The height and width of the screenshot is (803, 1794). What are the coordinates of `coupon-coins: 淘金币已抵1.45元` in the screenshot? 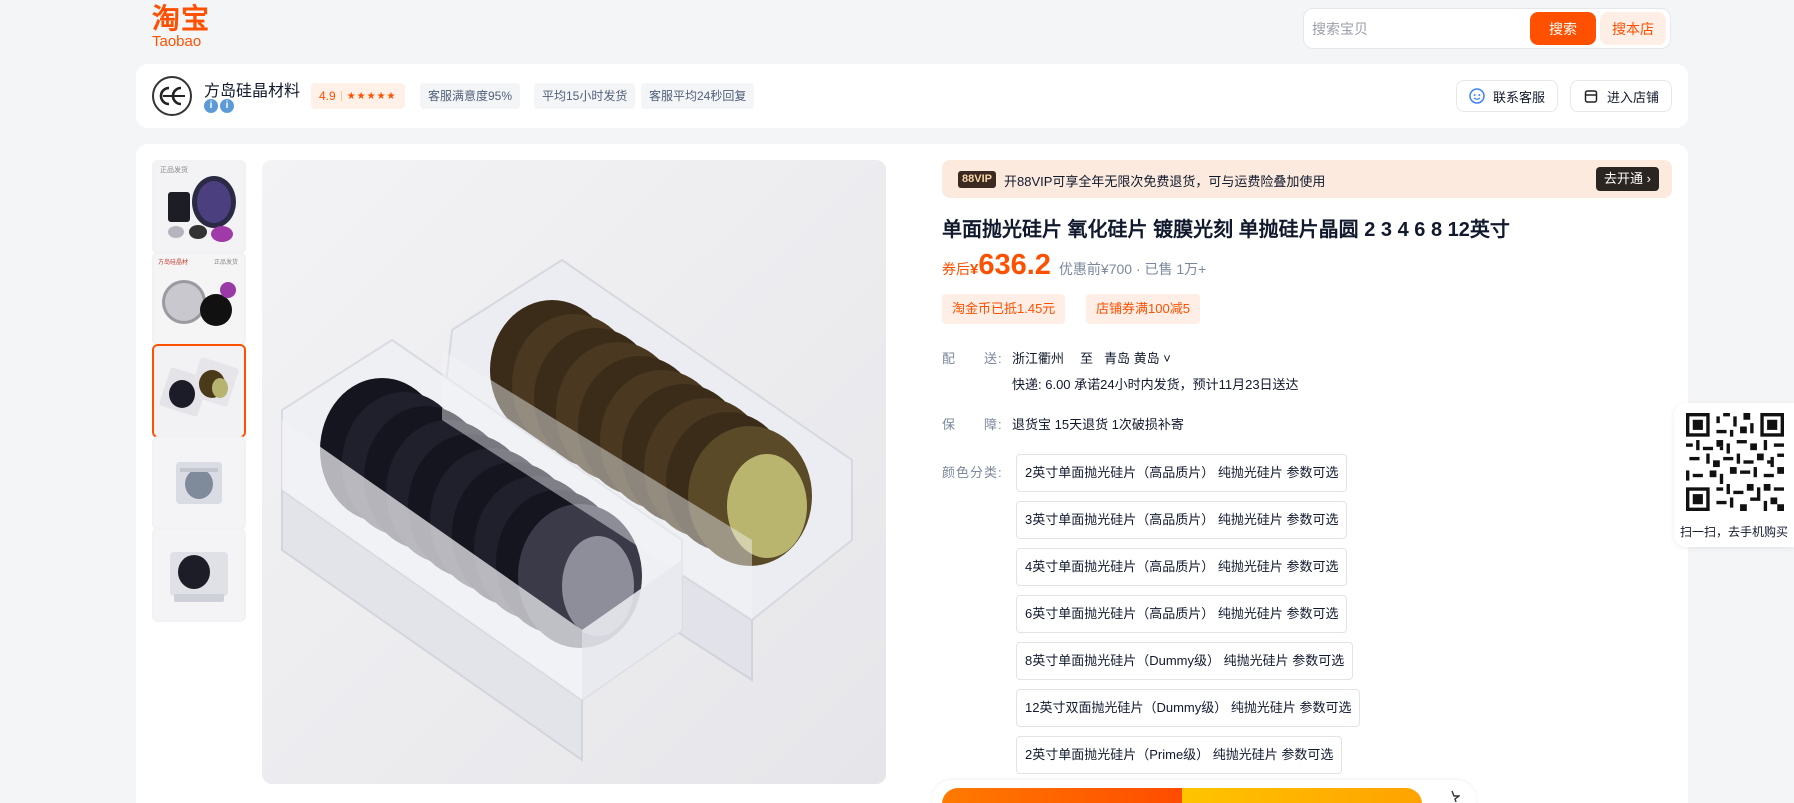 It's located at (1004, 309).